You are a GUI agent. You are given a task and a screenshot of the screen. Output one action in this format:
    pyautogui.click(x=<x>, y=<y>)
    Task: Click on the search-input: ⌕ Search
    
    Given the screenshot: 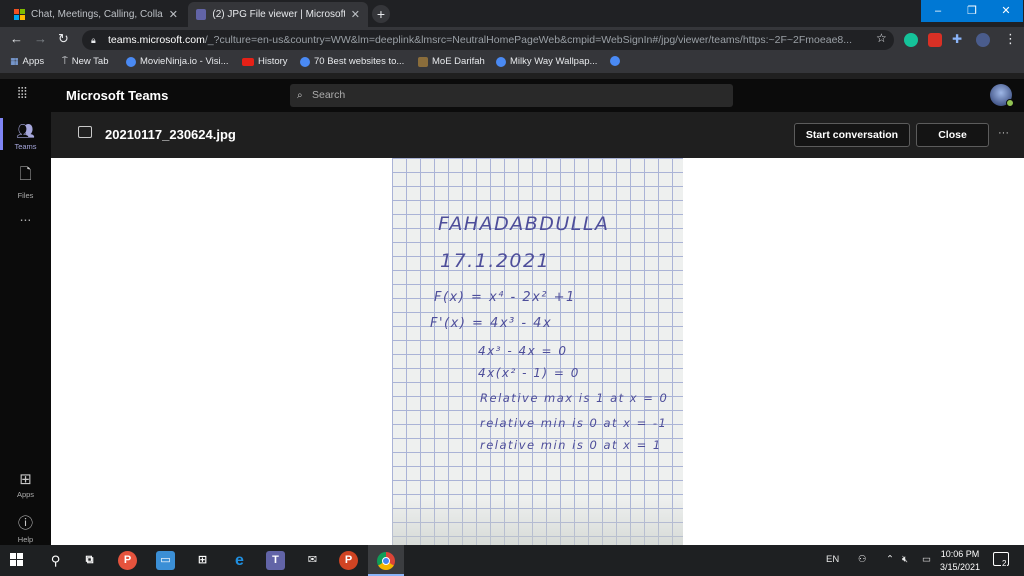 What is the action you would take?
    pyautogui.click(x=511, y=95)
    